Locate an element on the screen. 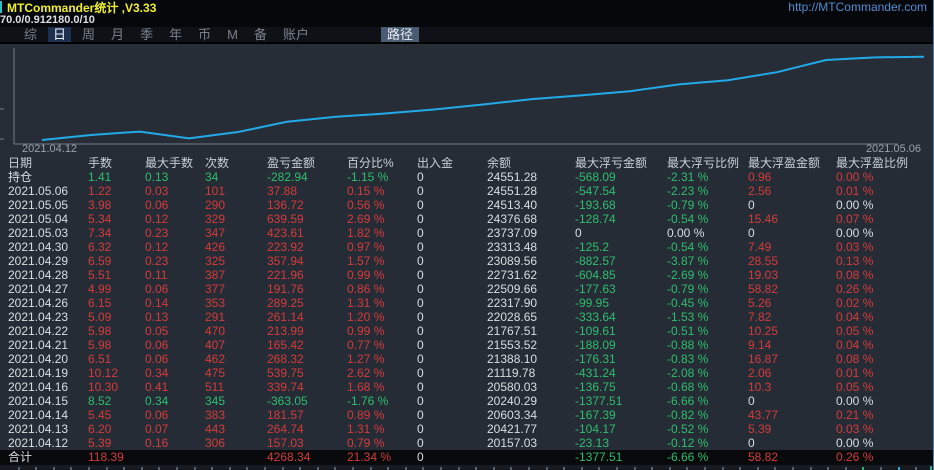 This screenshot has width=934, height=470. column-header-2: 最大手数 is located at coordinates (175, 163).